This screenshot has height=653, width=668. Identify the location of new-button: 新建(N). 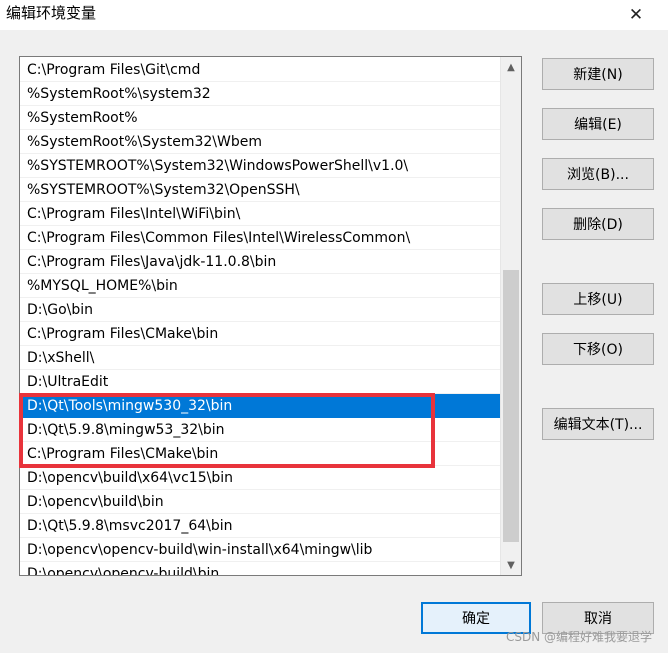
(598, 74).